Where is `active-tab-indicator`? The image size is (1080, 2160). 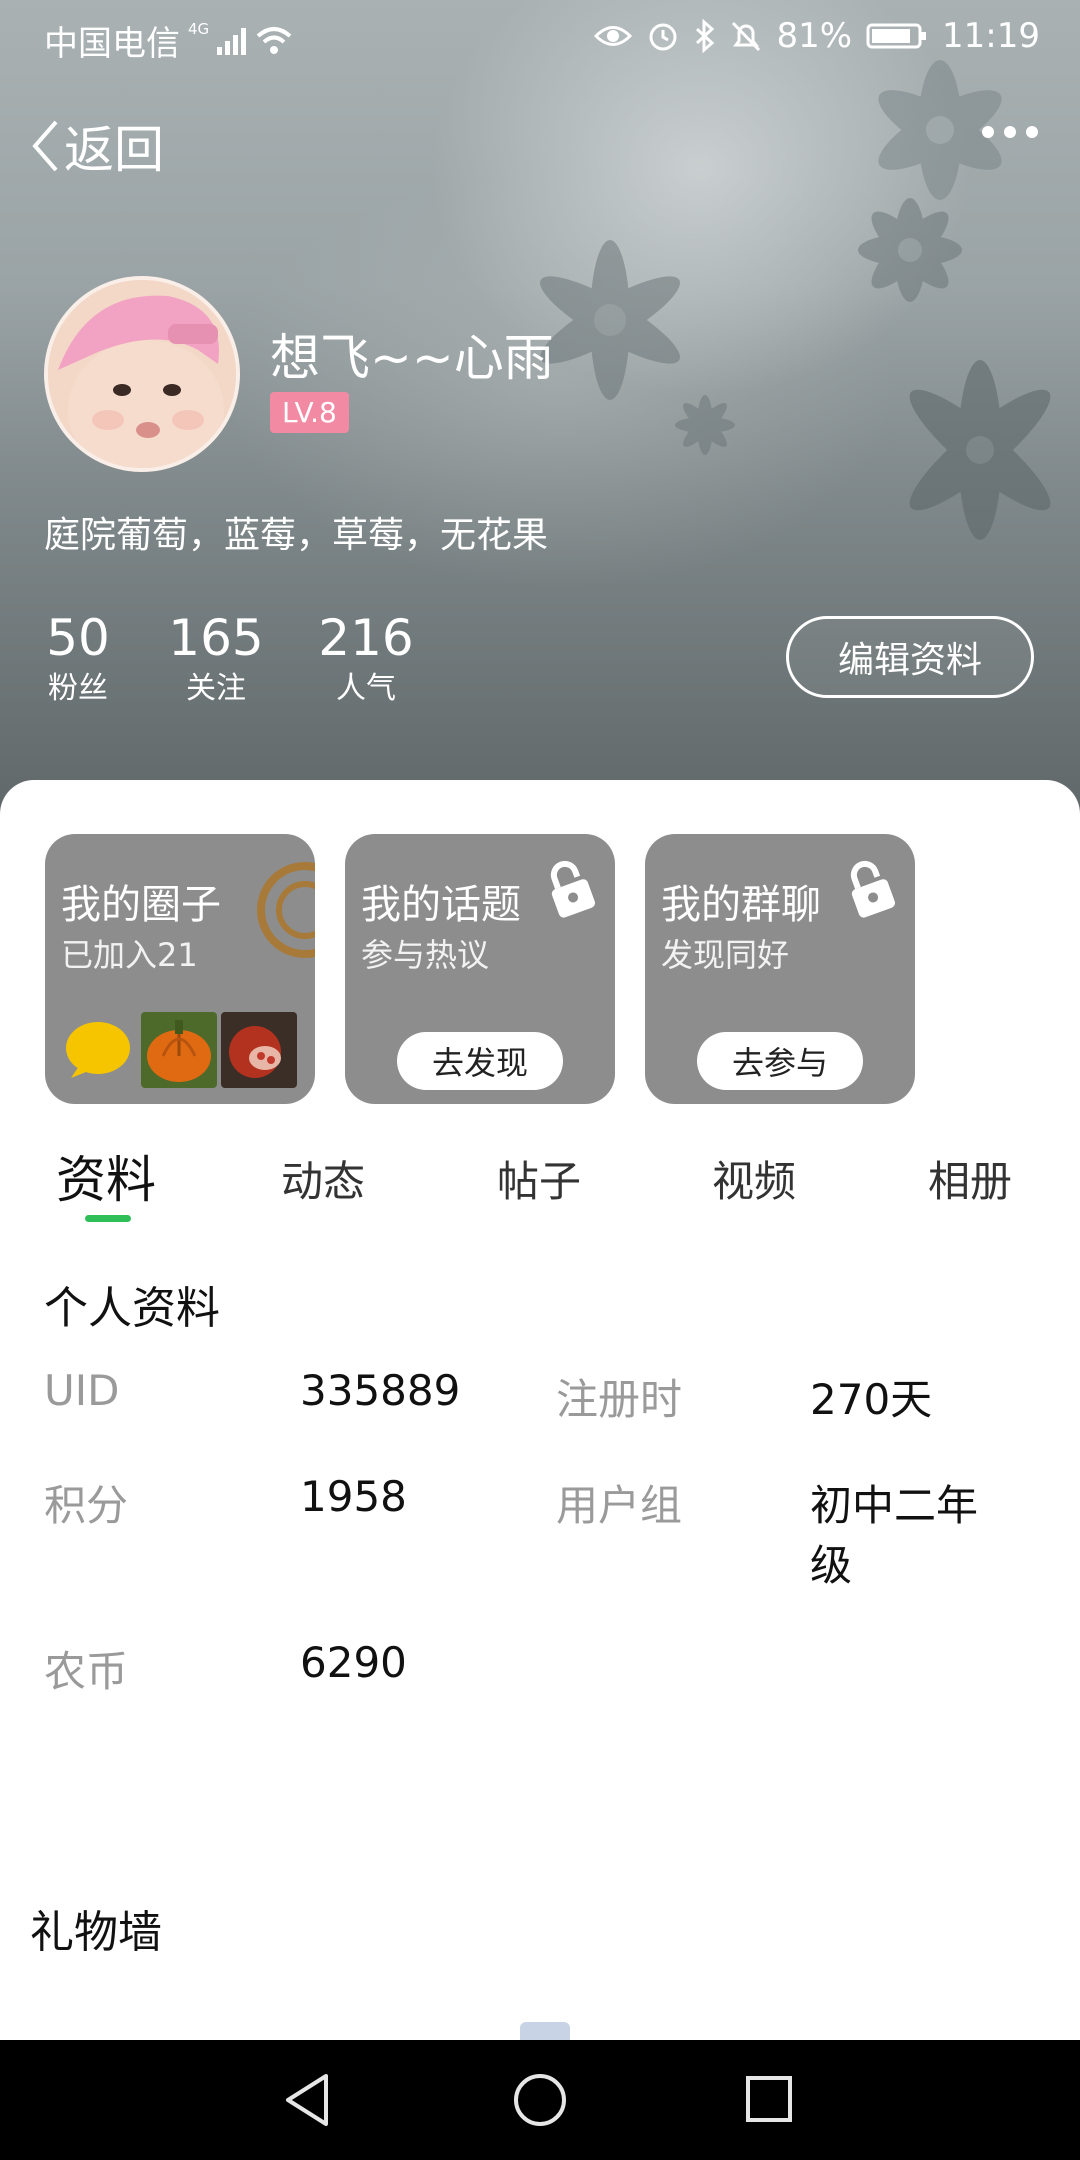
active-tab-indicator is located at coordinates (108, 1218).